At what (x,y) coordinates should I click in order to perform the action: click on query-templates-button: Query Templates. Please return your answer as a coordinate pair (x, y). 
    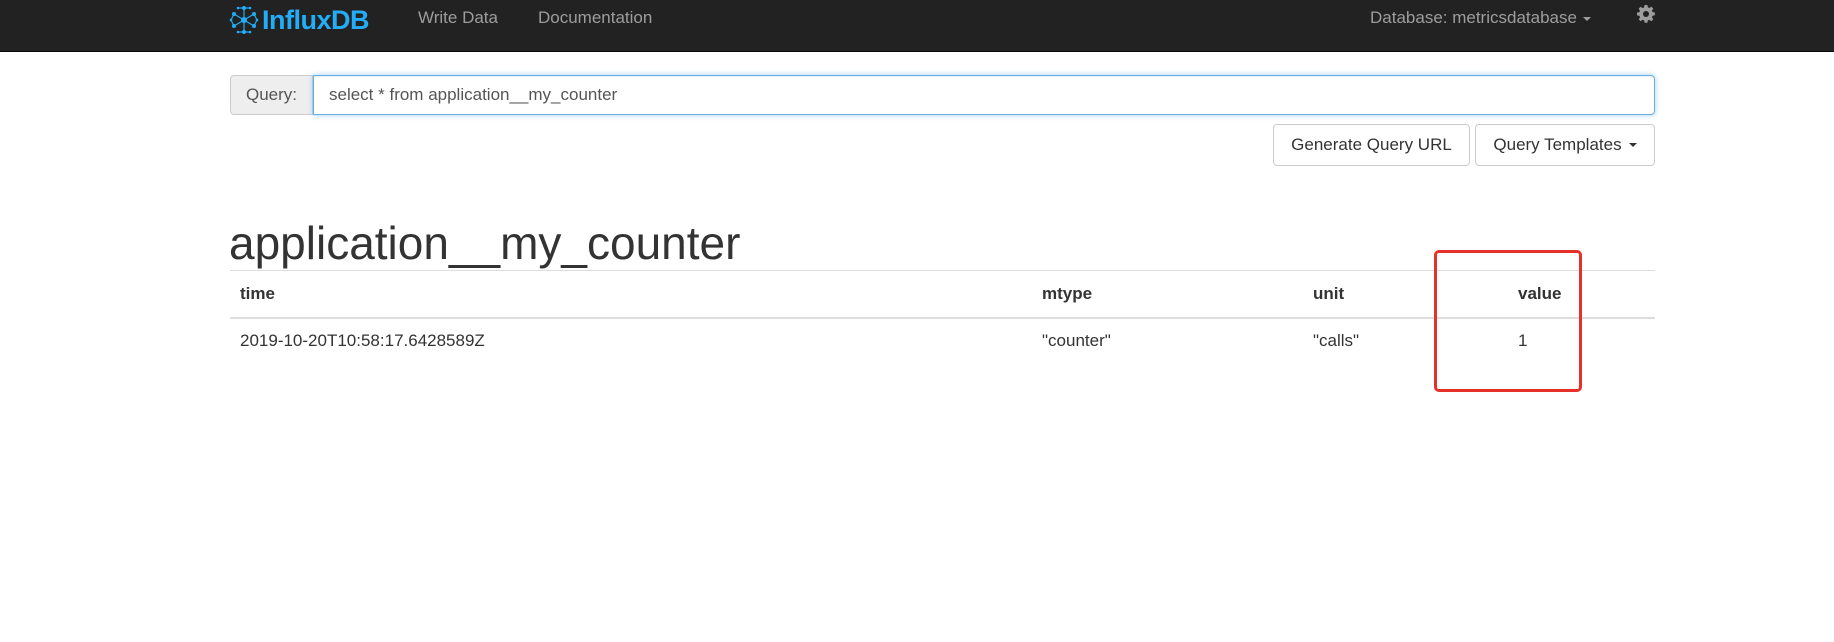
    Looking at the image, I should click on (1565, 145).